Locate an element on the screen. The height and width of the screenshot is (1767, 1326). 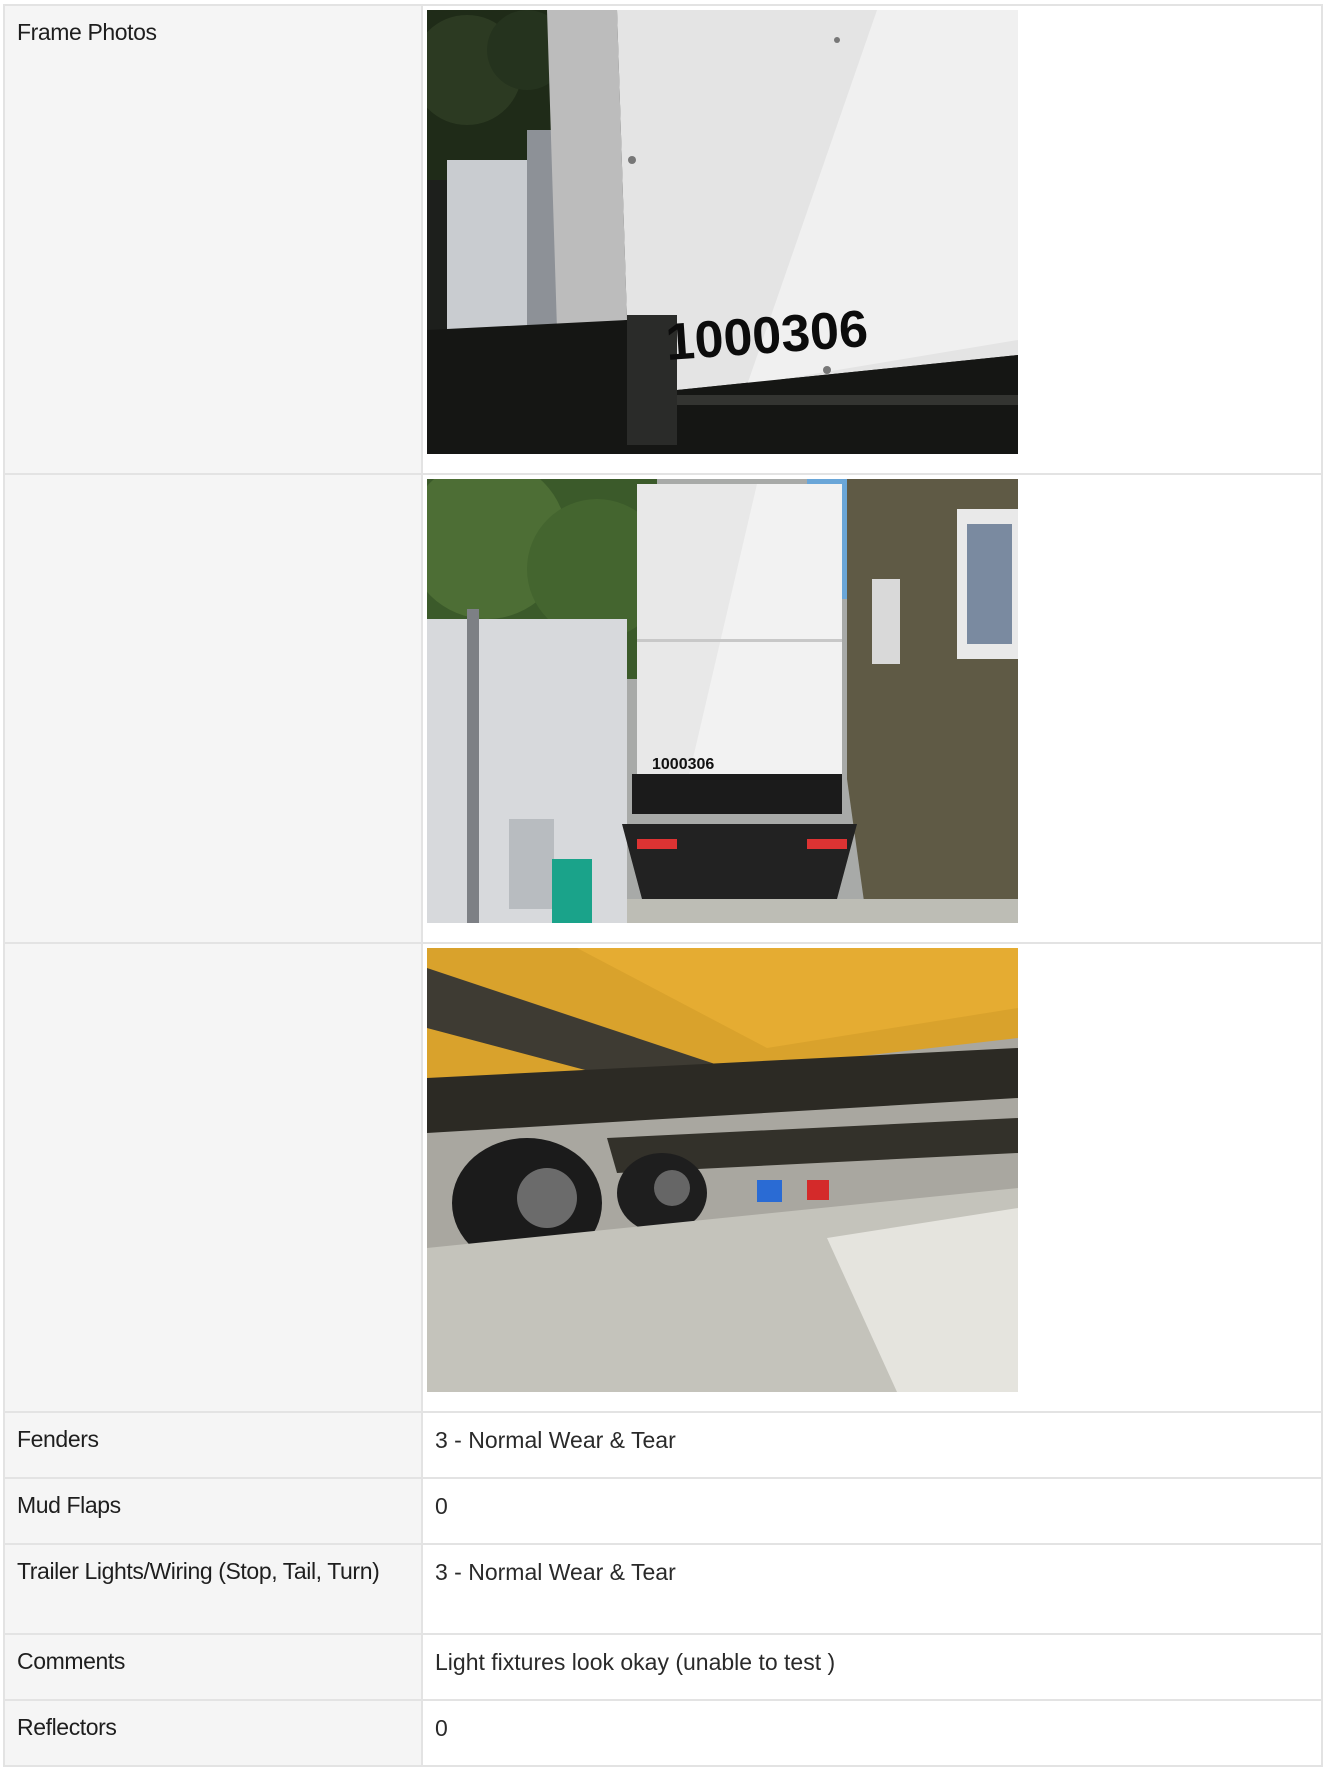
table-row: Fenders 3 - Normal Wear & Tear is located at coordinates (663, 1445).